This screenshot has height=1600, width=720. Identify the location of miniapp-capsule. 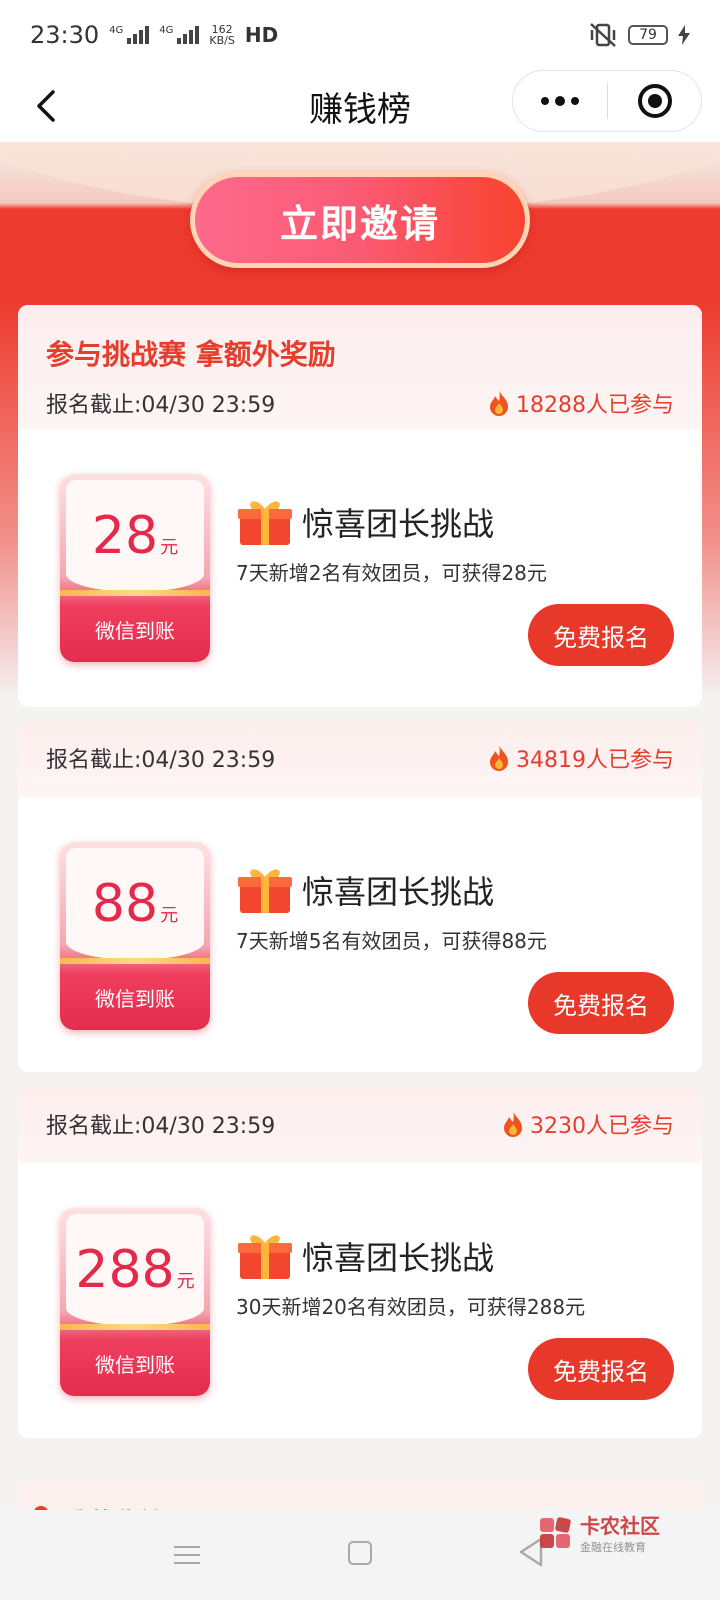
(607, 101).